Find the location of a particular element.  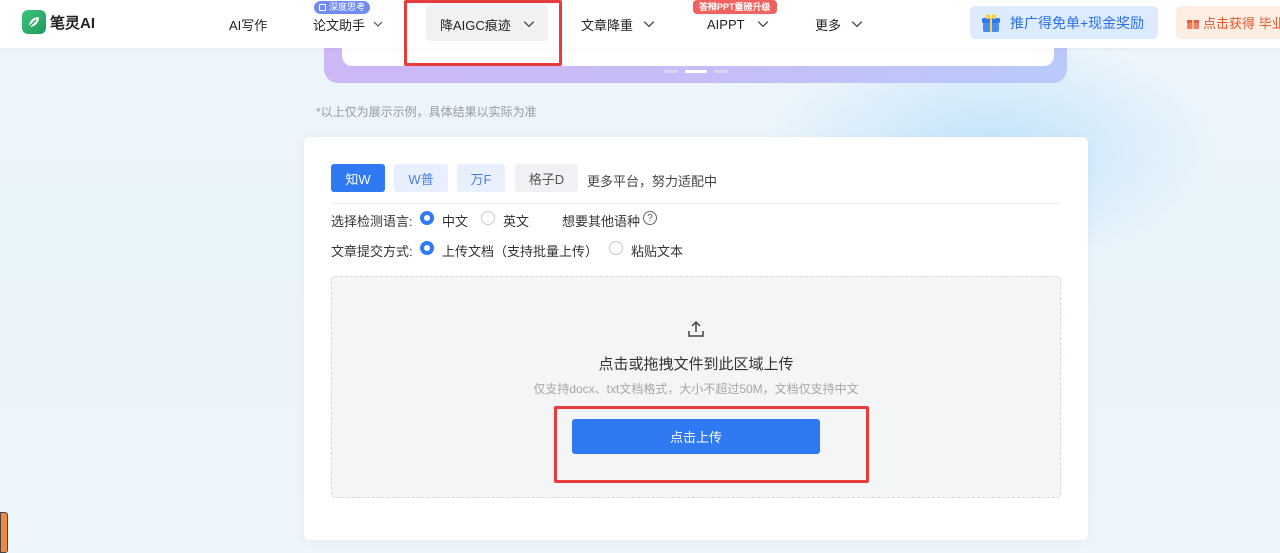

upload-button: 点击上传 is located at coordinates (696, 436).